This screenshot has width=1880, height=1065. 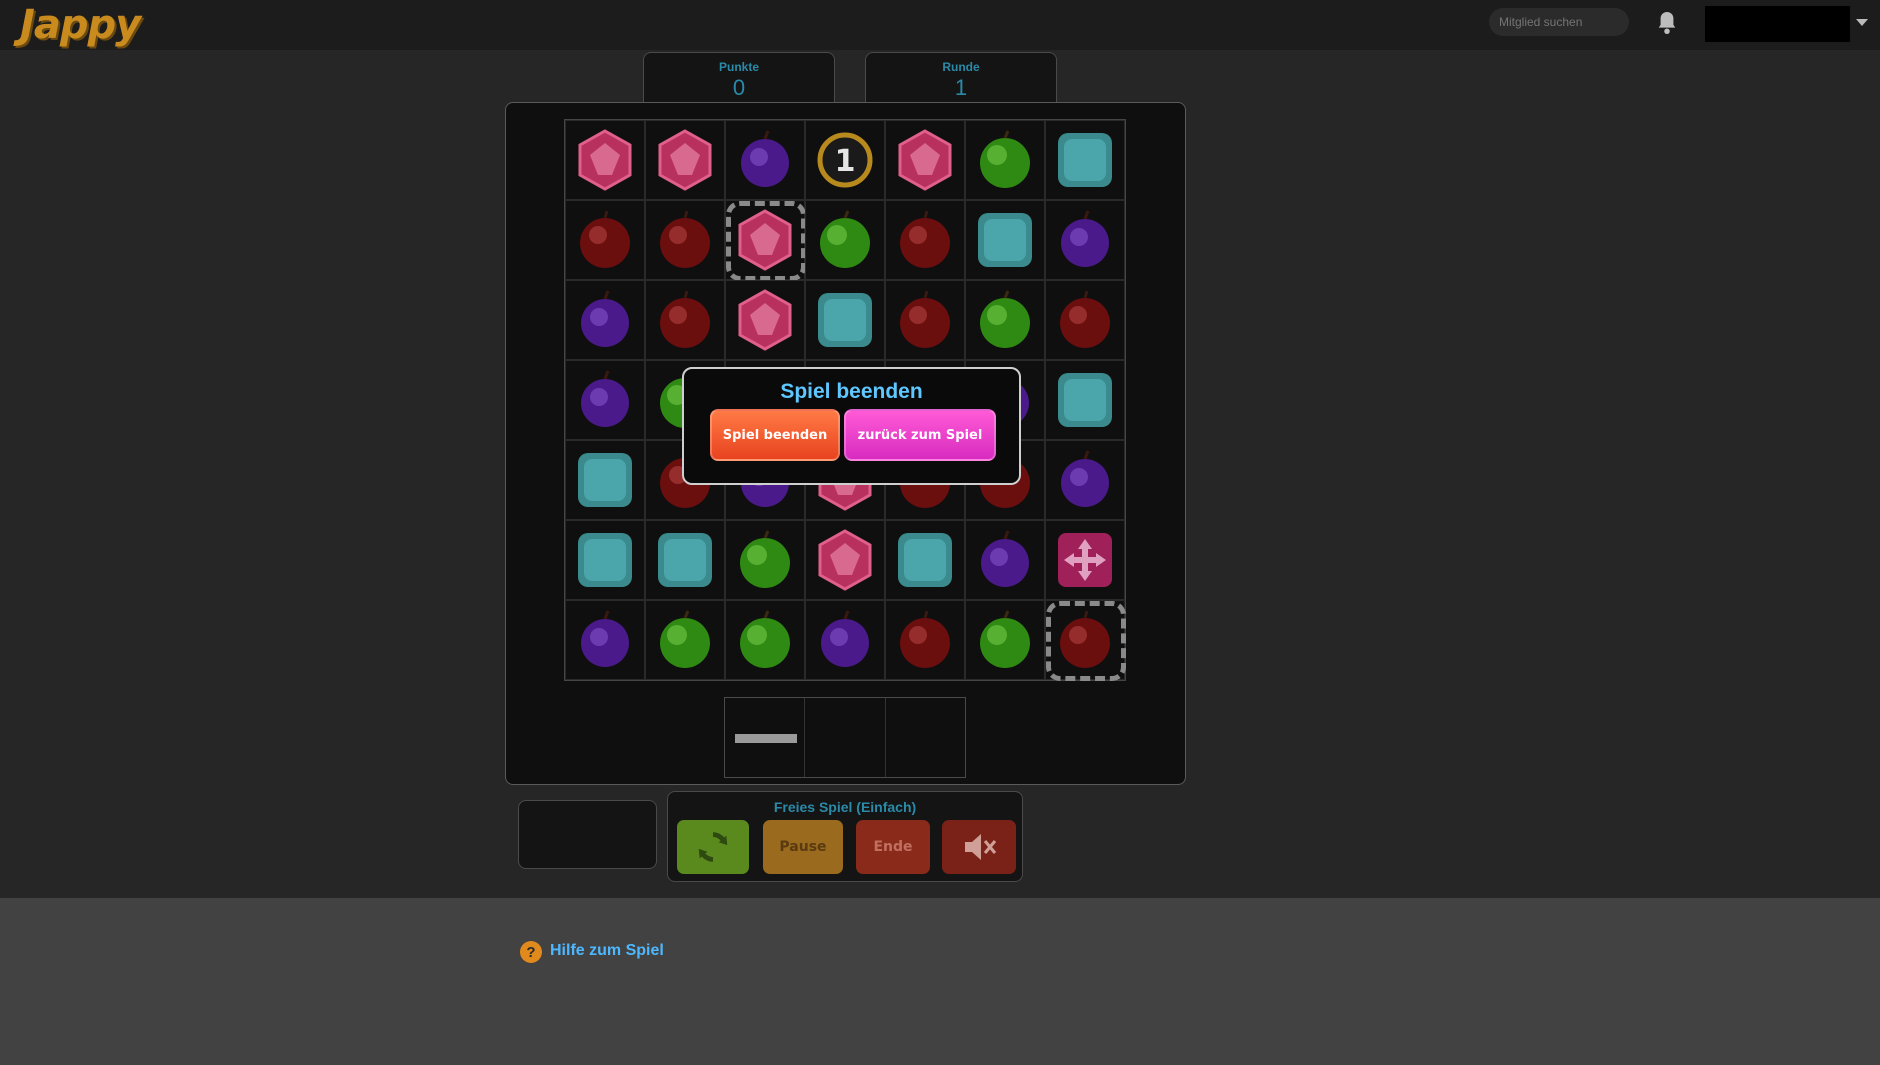 What do you see at coordinates (1667, 23) in the screenshot?
I see `bell-icon` at bounding box center [1667, 23].